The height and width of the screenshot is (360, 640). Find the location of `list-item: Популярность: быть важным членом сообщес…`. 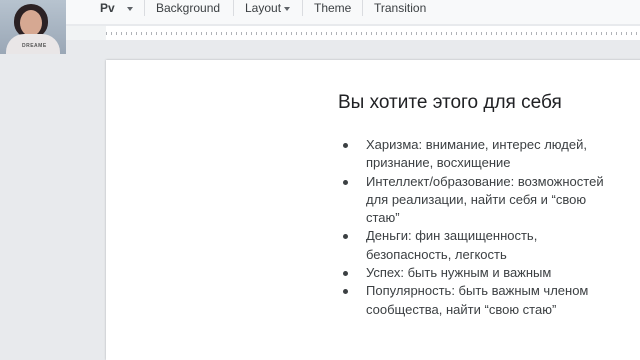

list-item: Популярность: быть важным членом сообщес… is located at coordinates (475, 300).